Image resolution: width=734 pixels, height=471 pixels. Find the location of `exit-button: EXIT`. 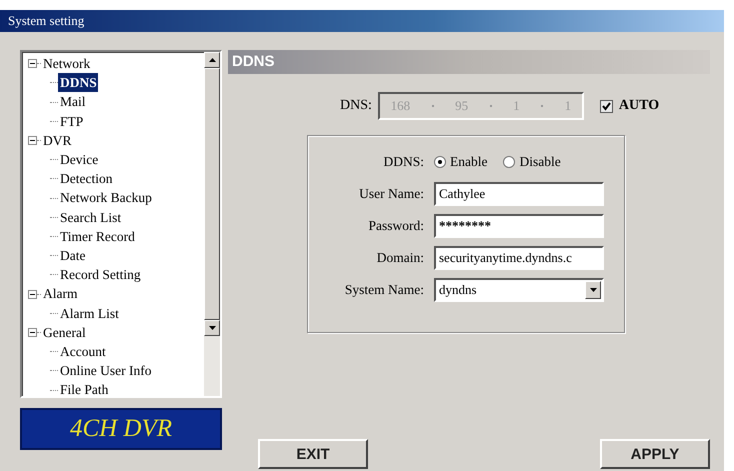

exit-button: EXIT is located at coordinates (313, 454).